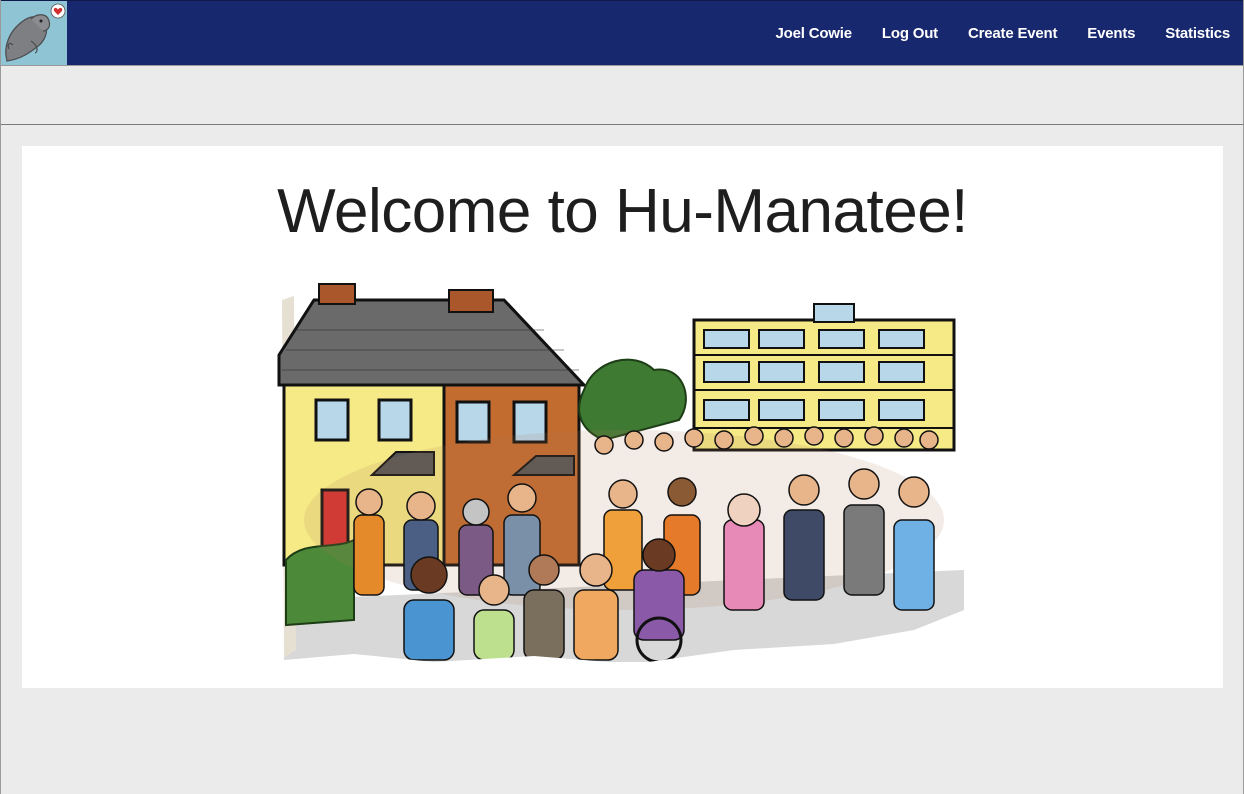  Describe the element at coordinates (622, 95) in the screenshot. I see `sub-header-bar` at that location.